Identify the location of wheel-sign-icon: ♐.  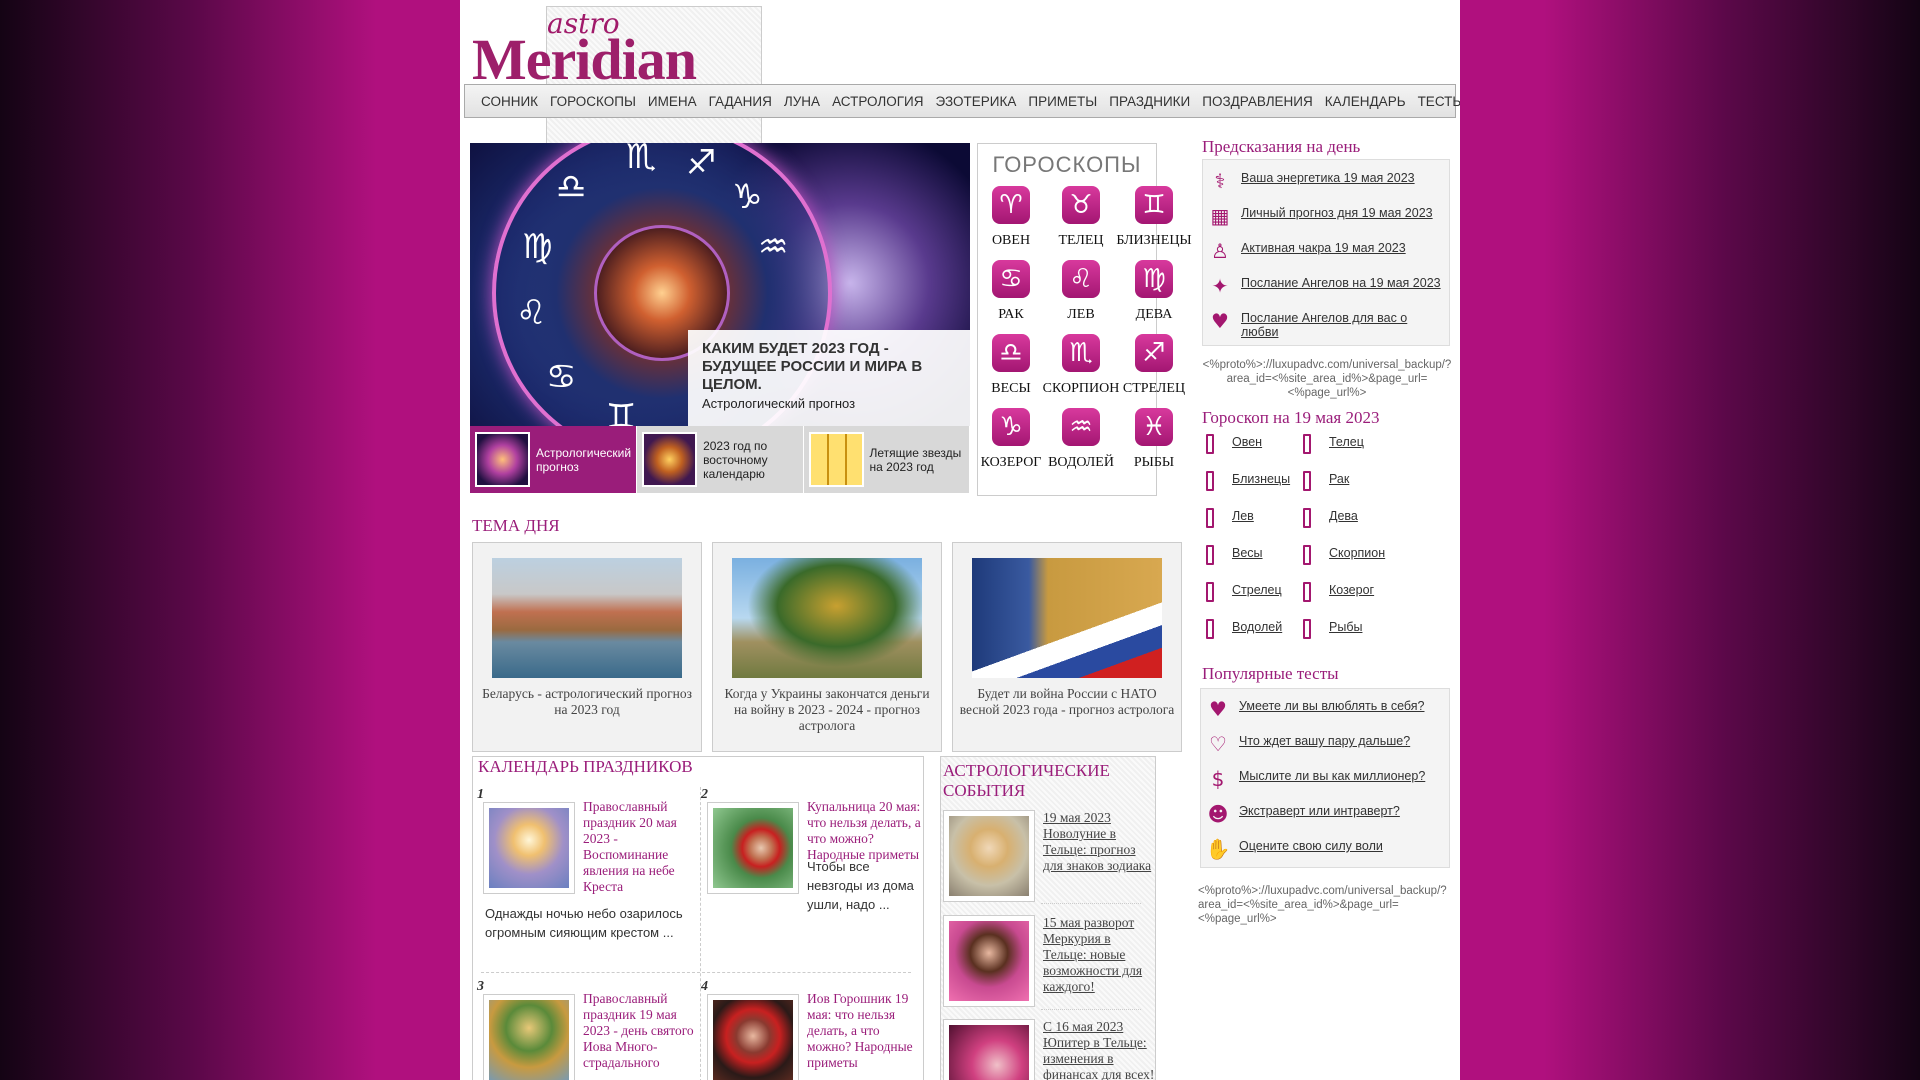
(701, 163).